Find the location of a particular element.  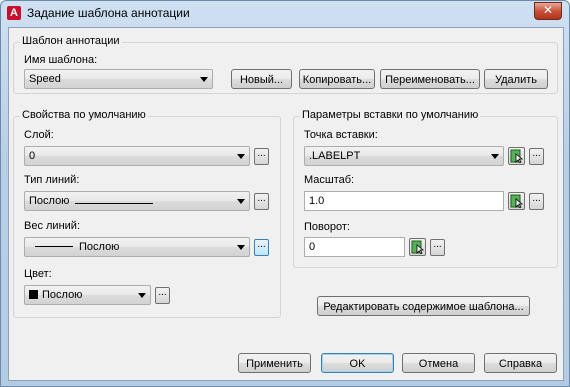

layer-label: Слой: is located at coordinates (39, 135).